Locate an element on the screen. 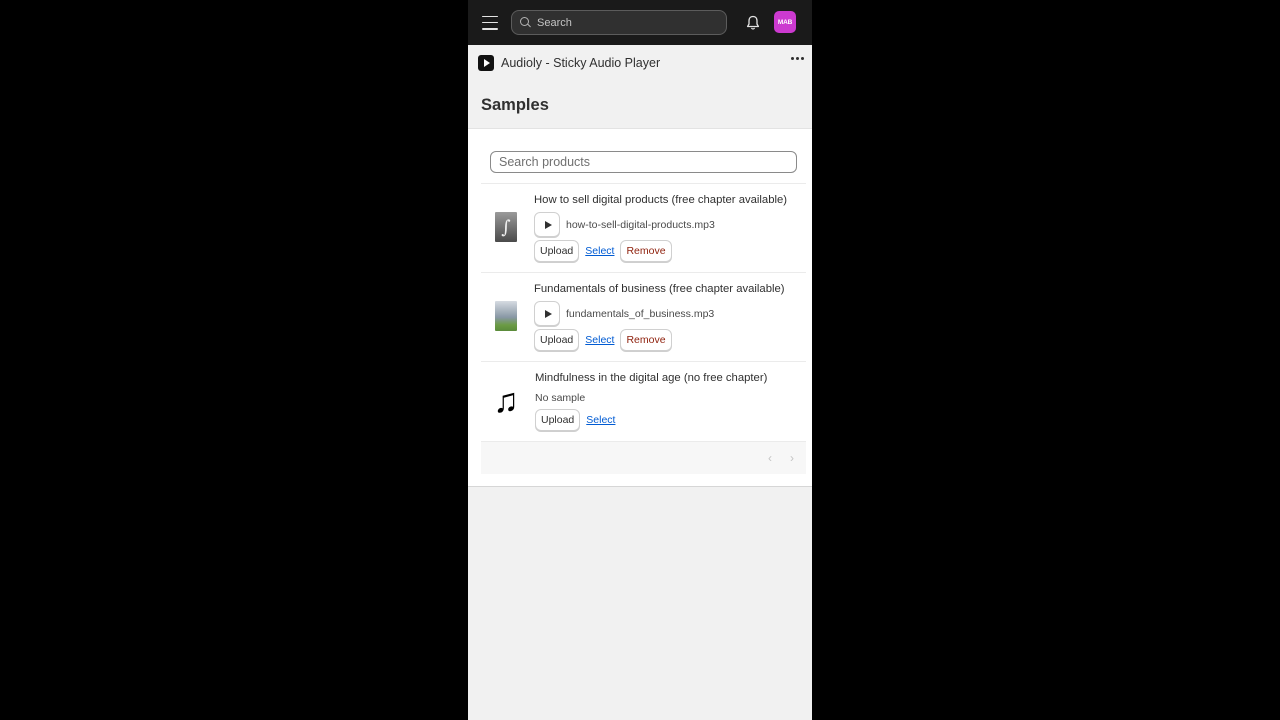  menu-icon is located at coordinates (490, 22).